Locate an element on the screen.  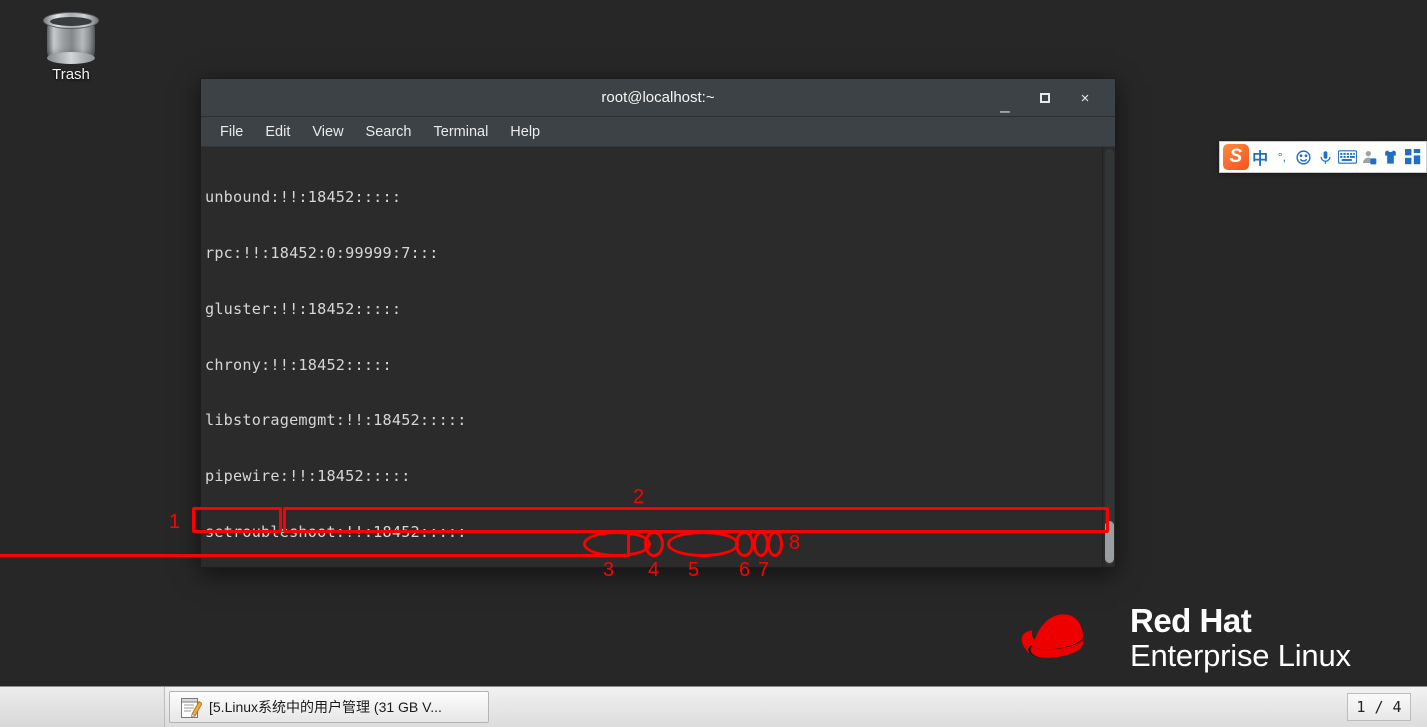
keyboard-icon is located at coordinates (1347, 157).